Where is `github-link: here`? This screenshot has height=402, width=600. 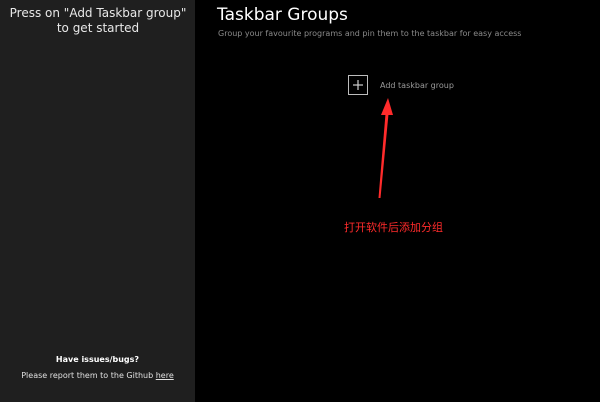 github-link: here is located at coordinates (165, 375).